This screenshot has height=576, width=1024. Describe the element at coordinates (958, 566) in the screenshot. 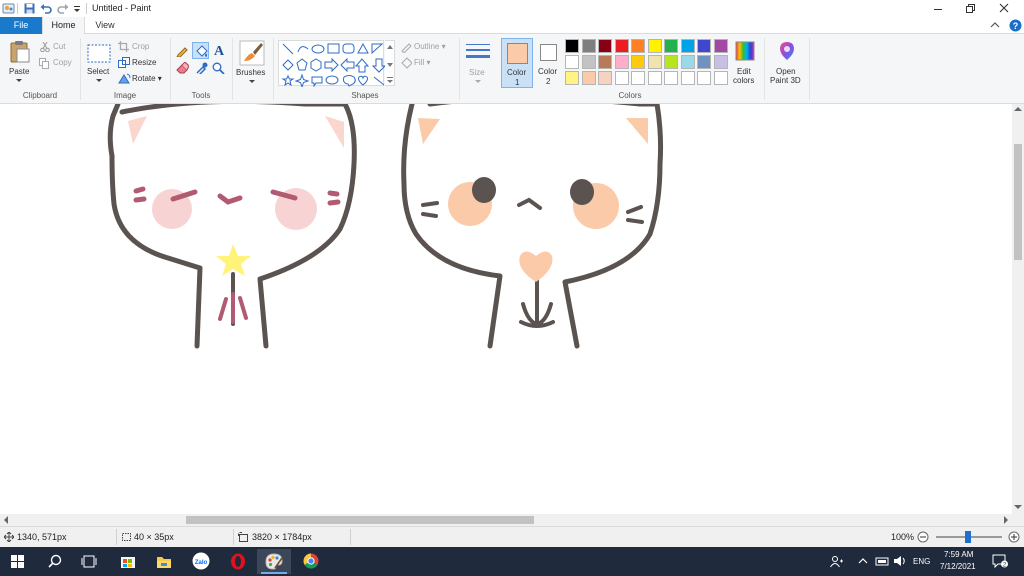

I see `clock-date: 7/12/2021` at that location.